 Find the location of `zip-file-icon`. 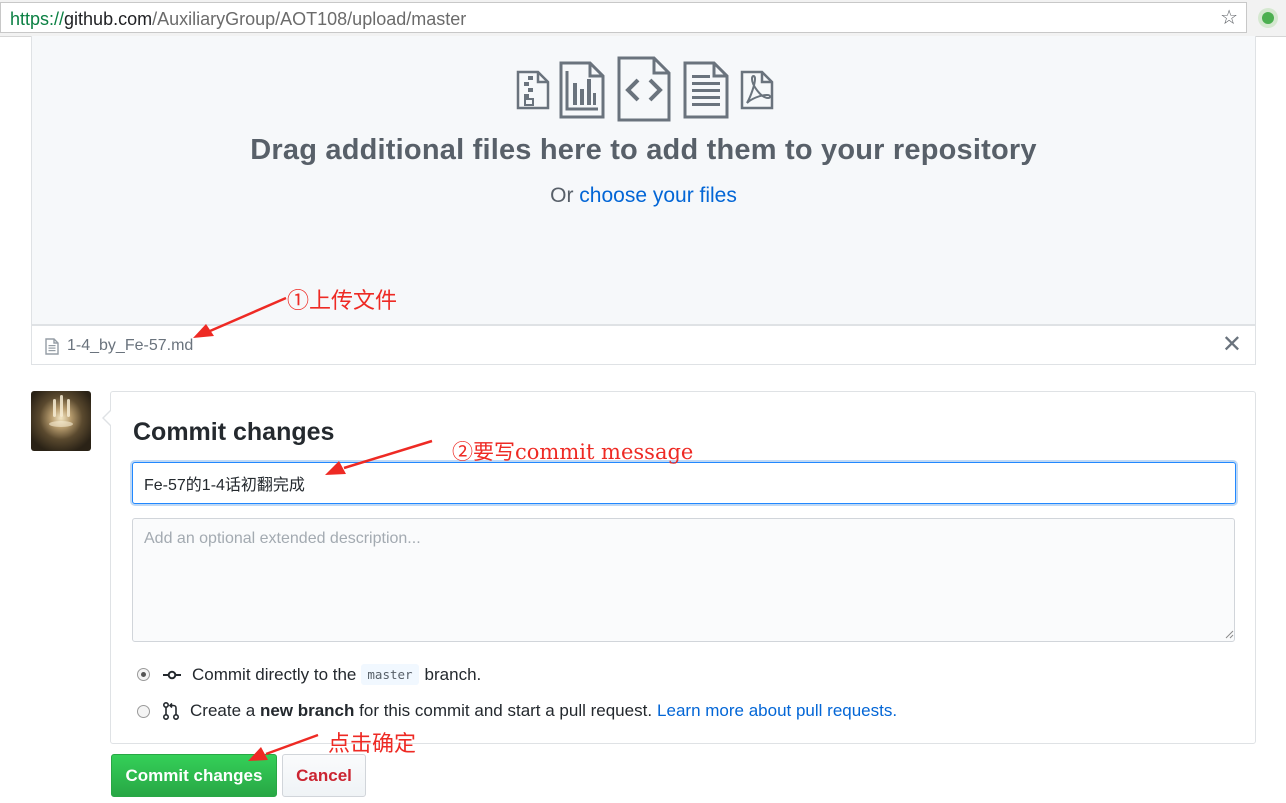

zip-file-icon is located at coordinates (533, 90).